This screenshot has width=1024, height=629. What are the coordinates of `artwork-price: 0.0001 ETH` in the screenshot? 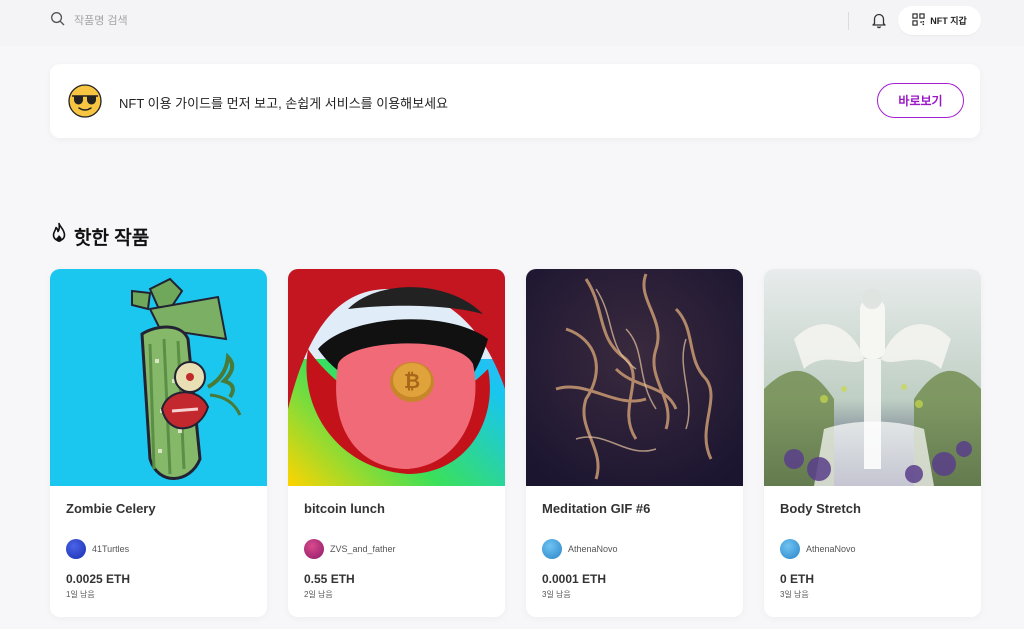 It's located at (574, 579).